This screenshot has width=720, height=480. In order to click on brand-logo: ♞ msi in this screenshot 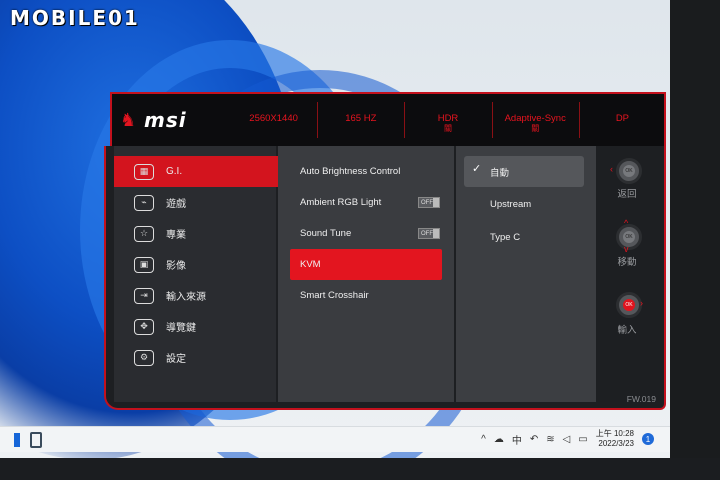, I will do `click(170, 120)`.